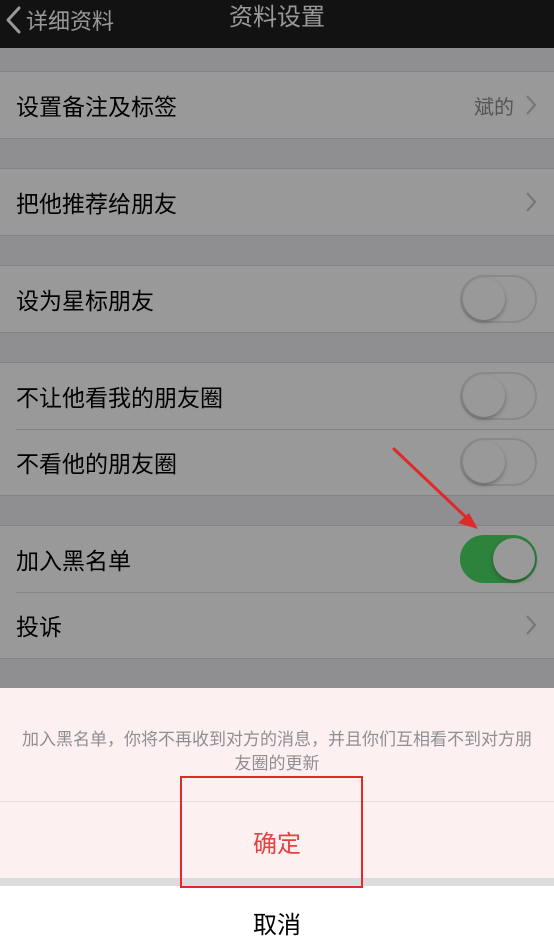  I want to click on annotation-arrow-icon, so click(435, 488).